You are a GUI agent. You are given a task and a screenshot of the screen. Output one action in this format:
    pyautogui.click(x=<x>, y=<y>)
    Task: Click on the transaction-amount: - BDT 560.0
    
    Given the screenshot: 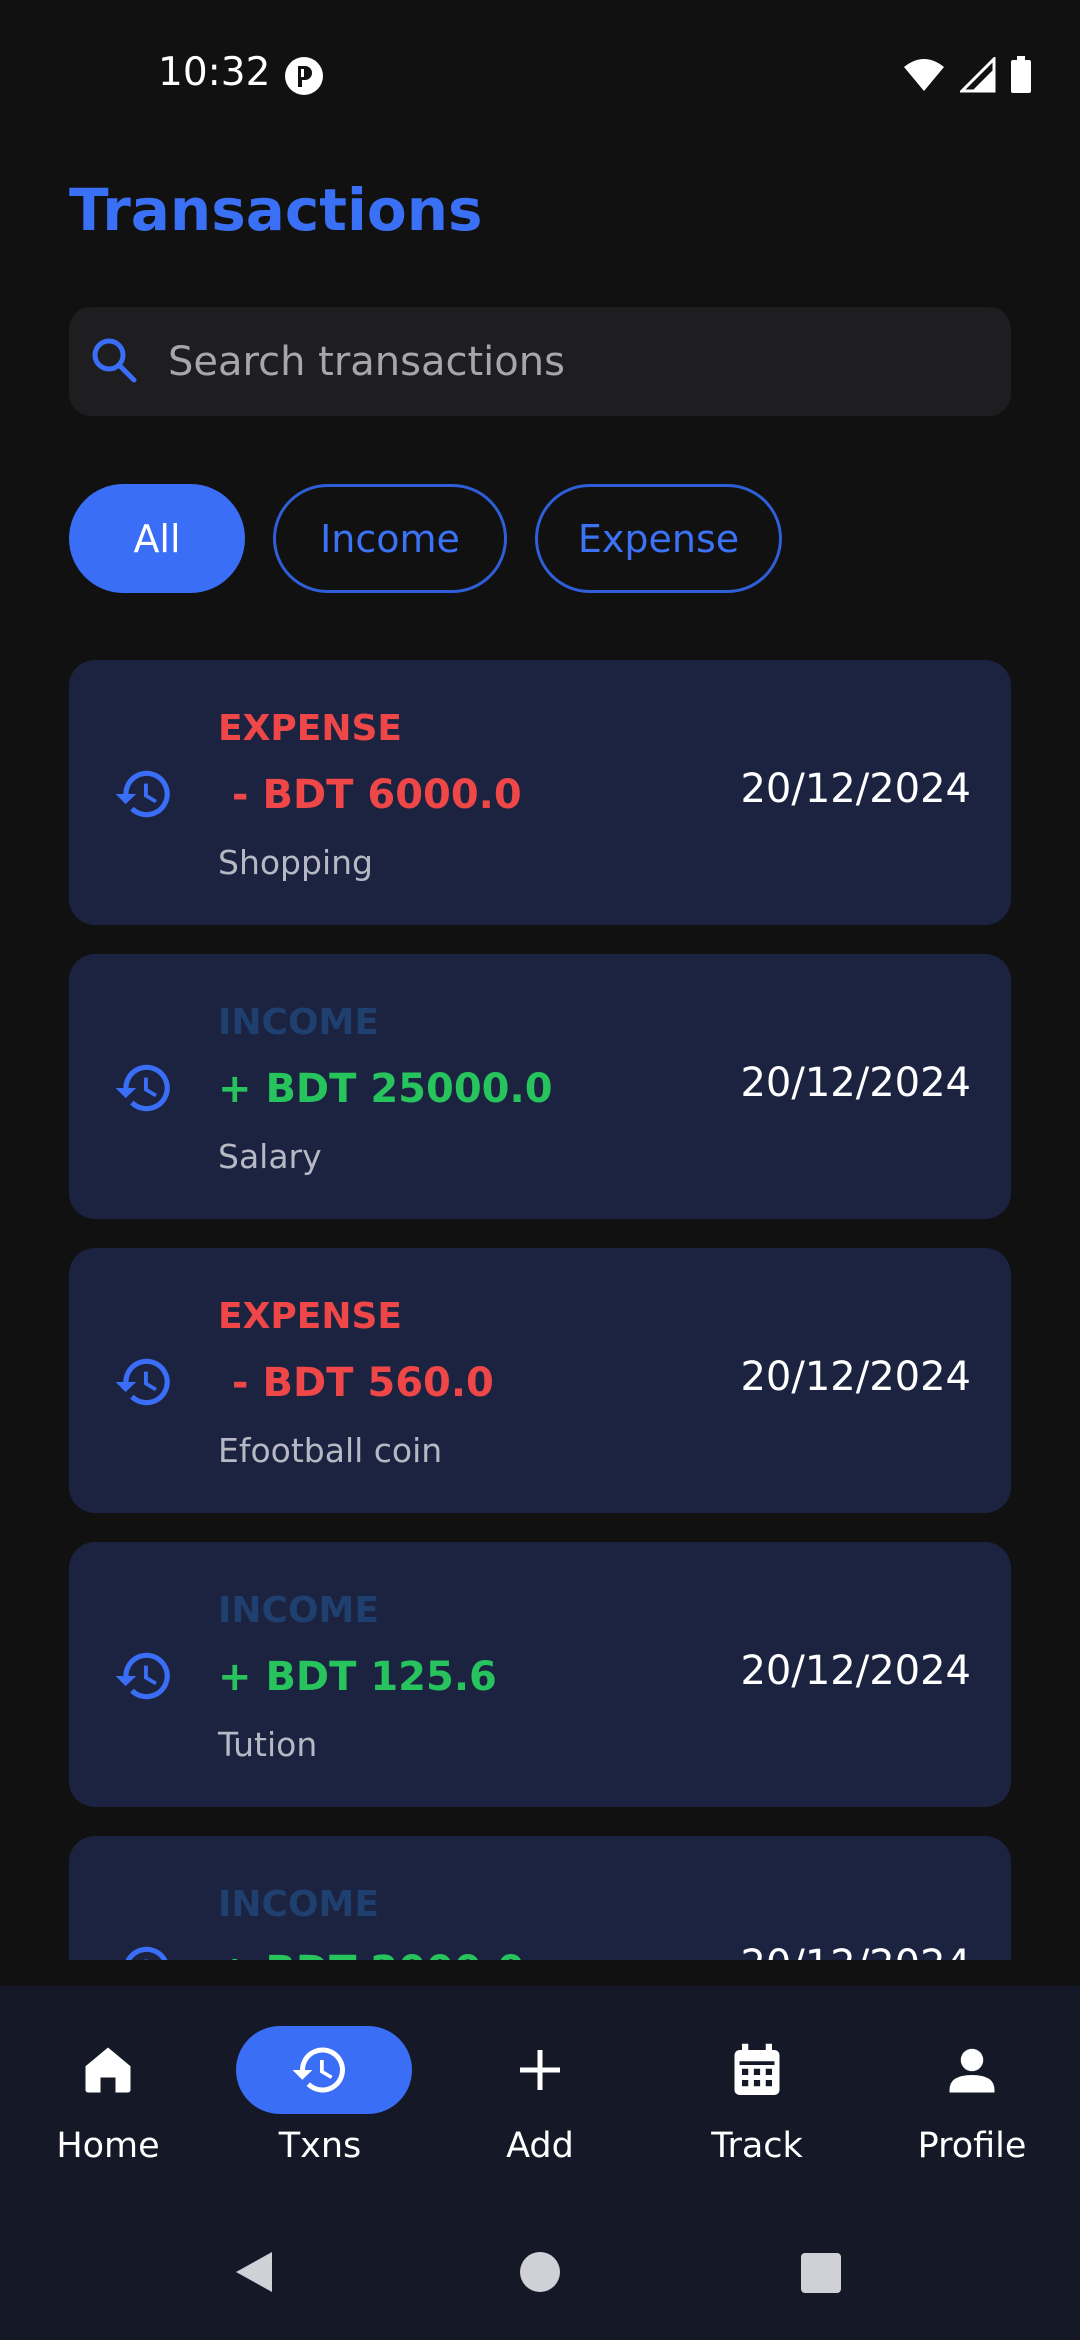 What is the action you would take?
    pyautogui.click(x=356, y=1383)
    